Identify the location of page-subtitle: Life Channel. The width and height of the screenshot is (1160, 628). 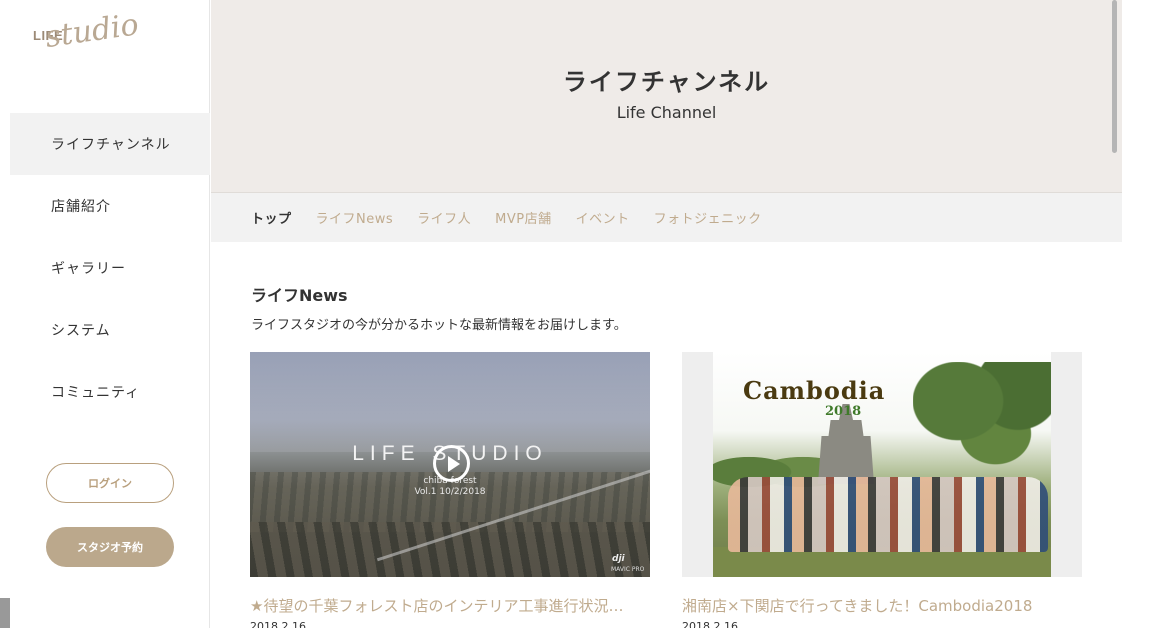
(666, 112).